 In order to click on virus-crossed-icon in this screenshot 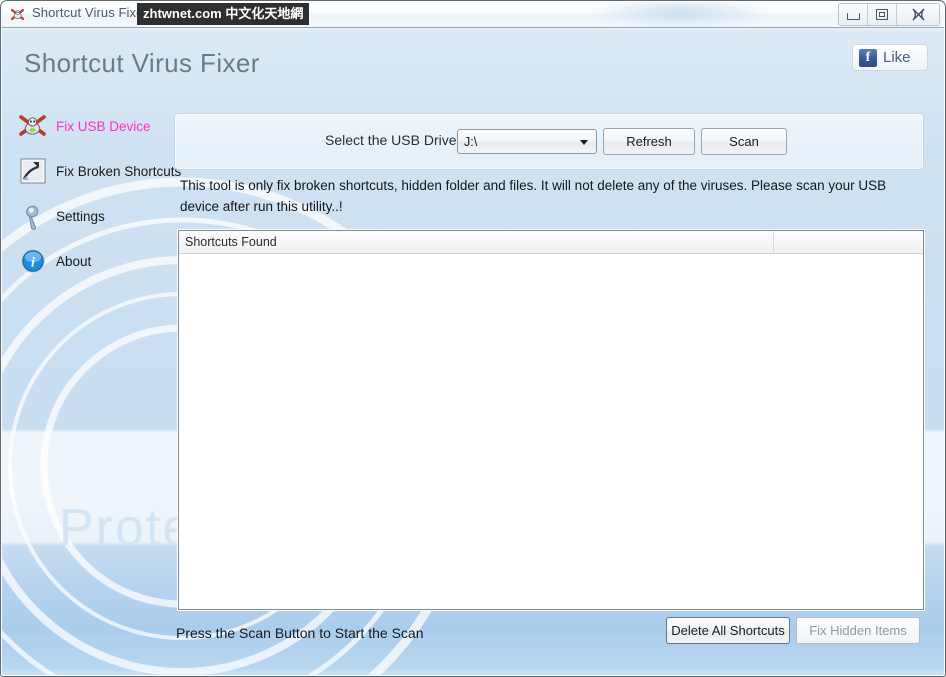, I will do `click(33, 126)`.